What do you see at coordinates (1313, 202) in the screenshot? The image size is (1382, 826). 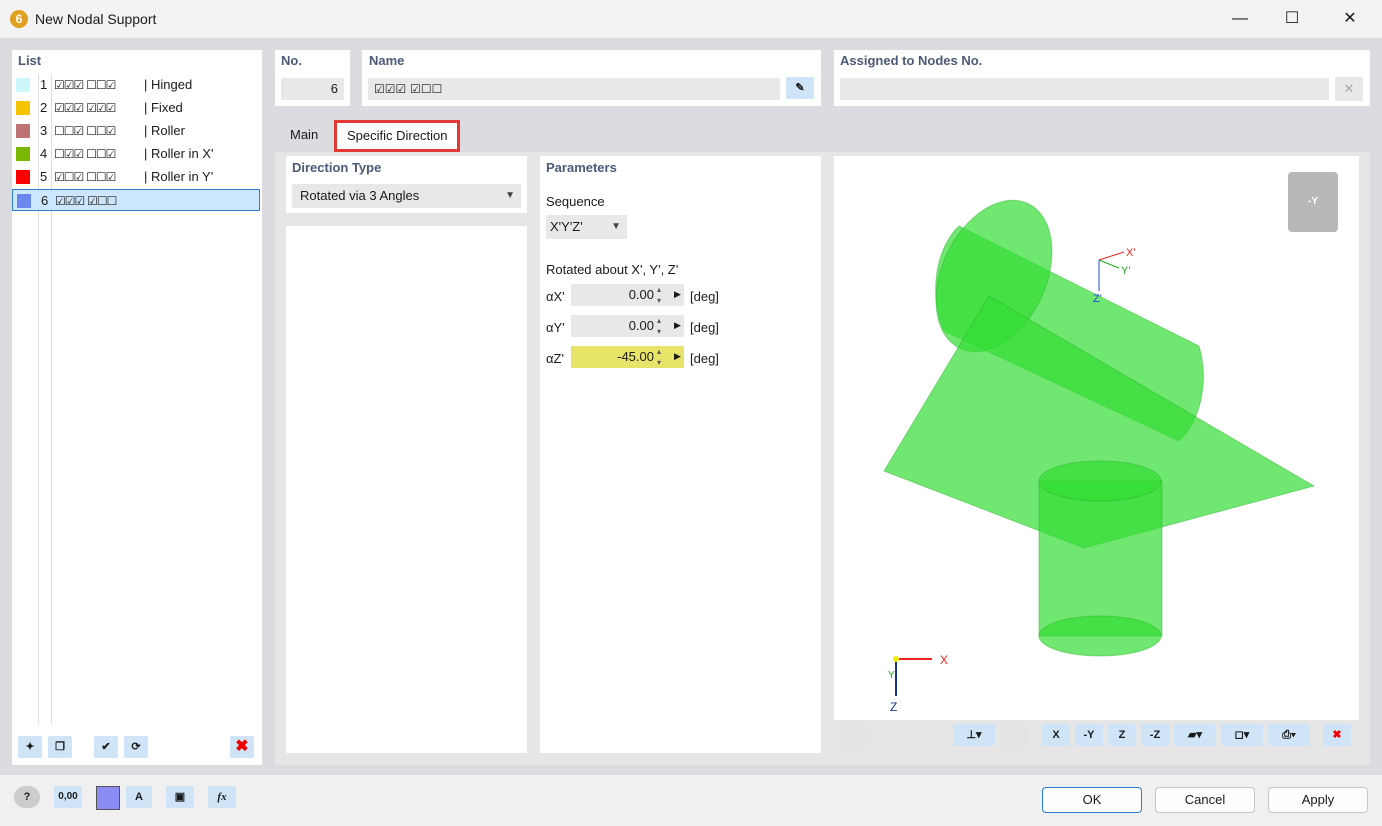 I see `view-cube: -Y` at bounding box center [1313, 202].